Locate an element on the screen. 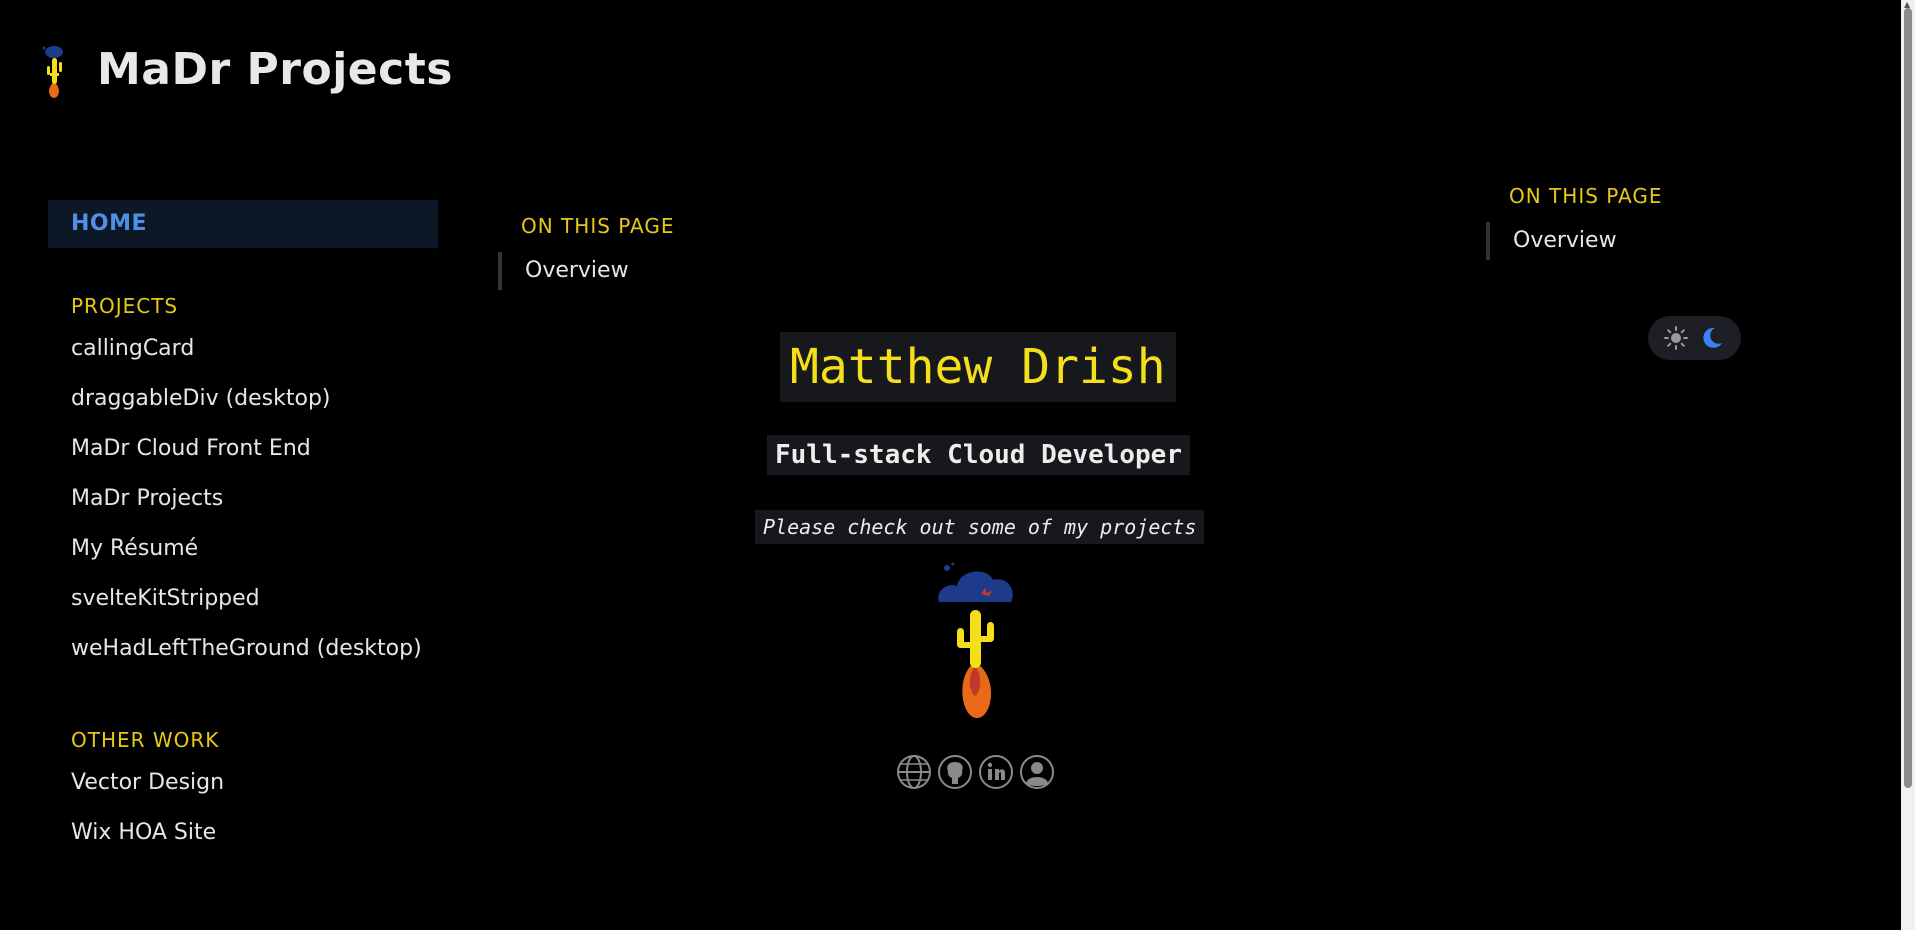  hero-tagline: Please check out some of my projects is located at coordinates (980, 527).